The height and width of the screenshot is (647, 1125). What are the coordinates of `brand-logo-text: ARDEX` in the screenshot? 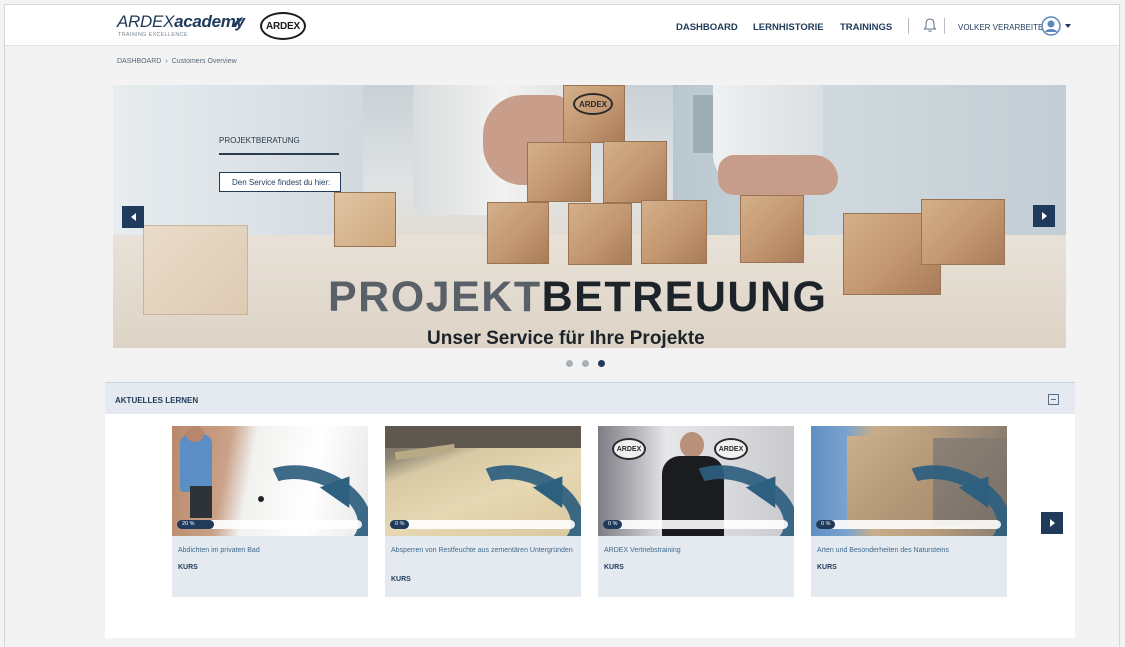 It's located at (282, 26).